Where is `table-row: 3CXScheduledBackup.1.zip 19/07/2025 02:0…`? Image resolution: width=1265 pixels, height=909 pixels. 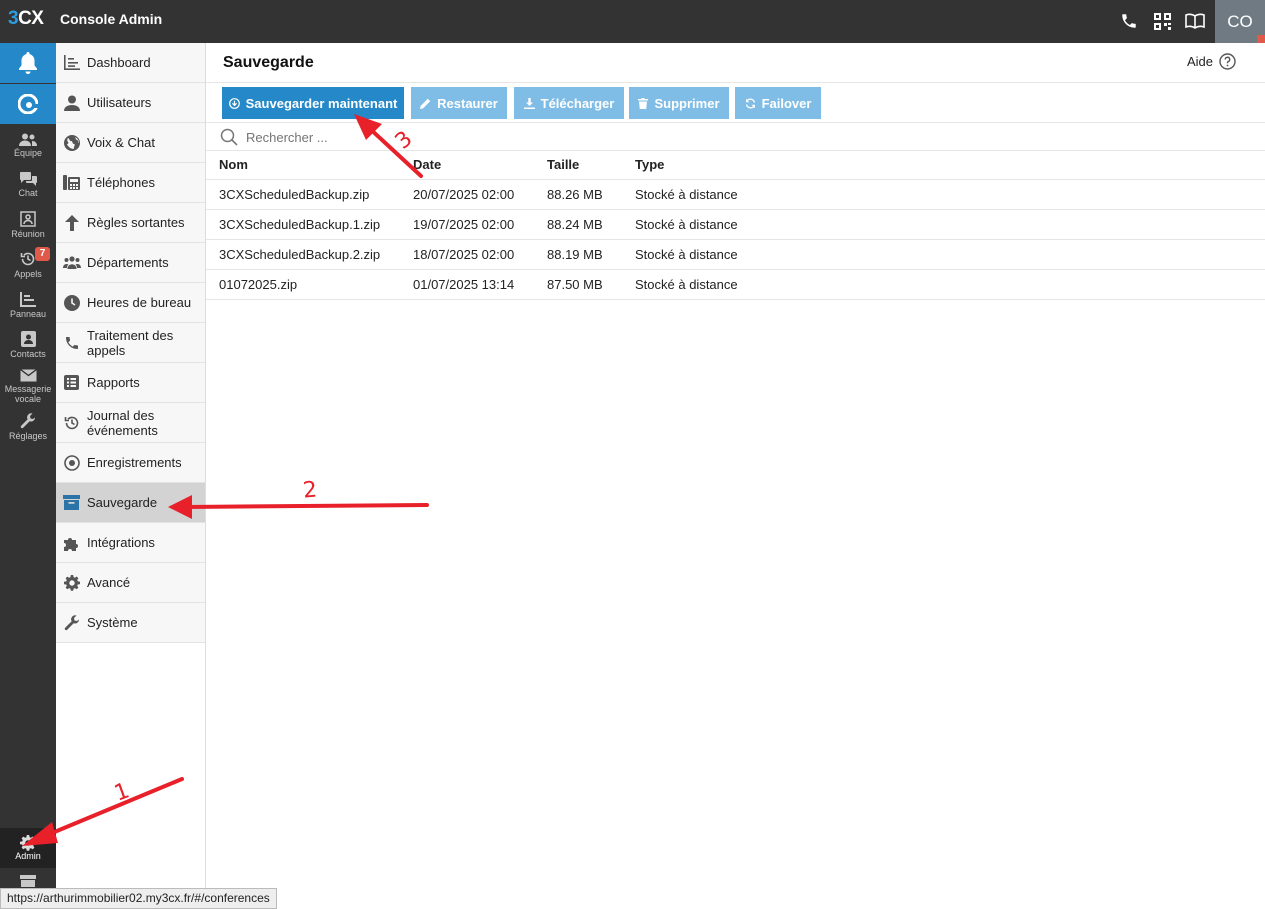 table-row: 3CXScheduledBackup.1.zip 19/07/2025 02:0… is located at coordinates (735, 225).